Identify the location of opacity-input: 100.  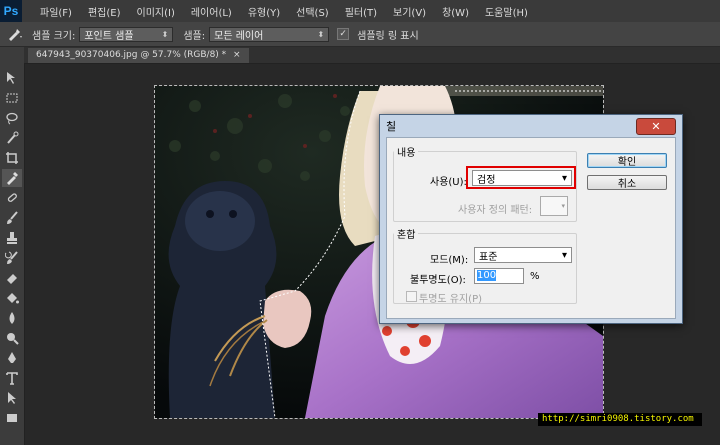
(499, 276).